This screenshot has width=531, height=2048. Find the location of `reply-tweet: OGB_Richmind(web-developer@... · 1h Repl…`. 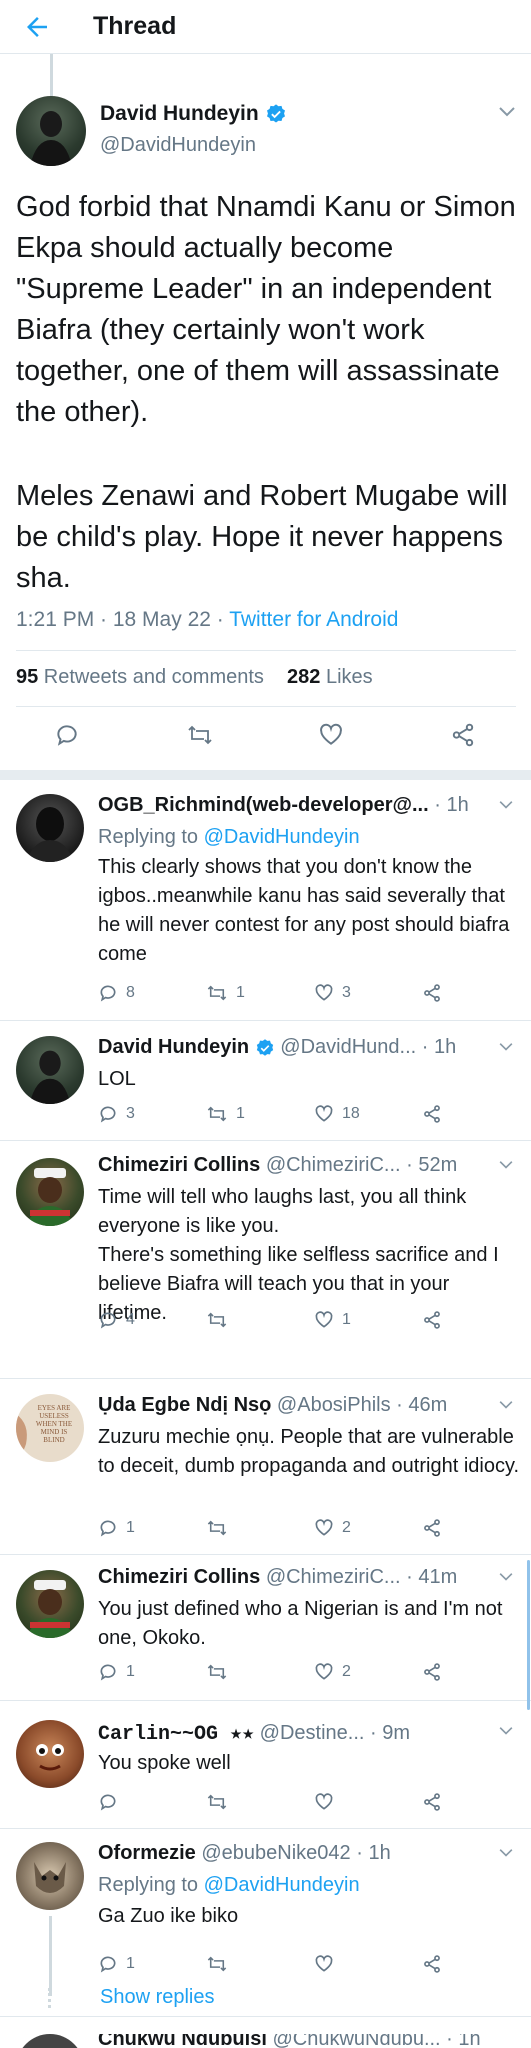

reply-tweet: OGB_Richmind(web-developer@... · 1h Repl… is located at coordinates (265, 905).